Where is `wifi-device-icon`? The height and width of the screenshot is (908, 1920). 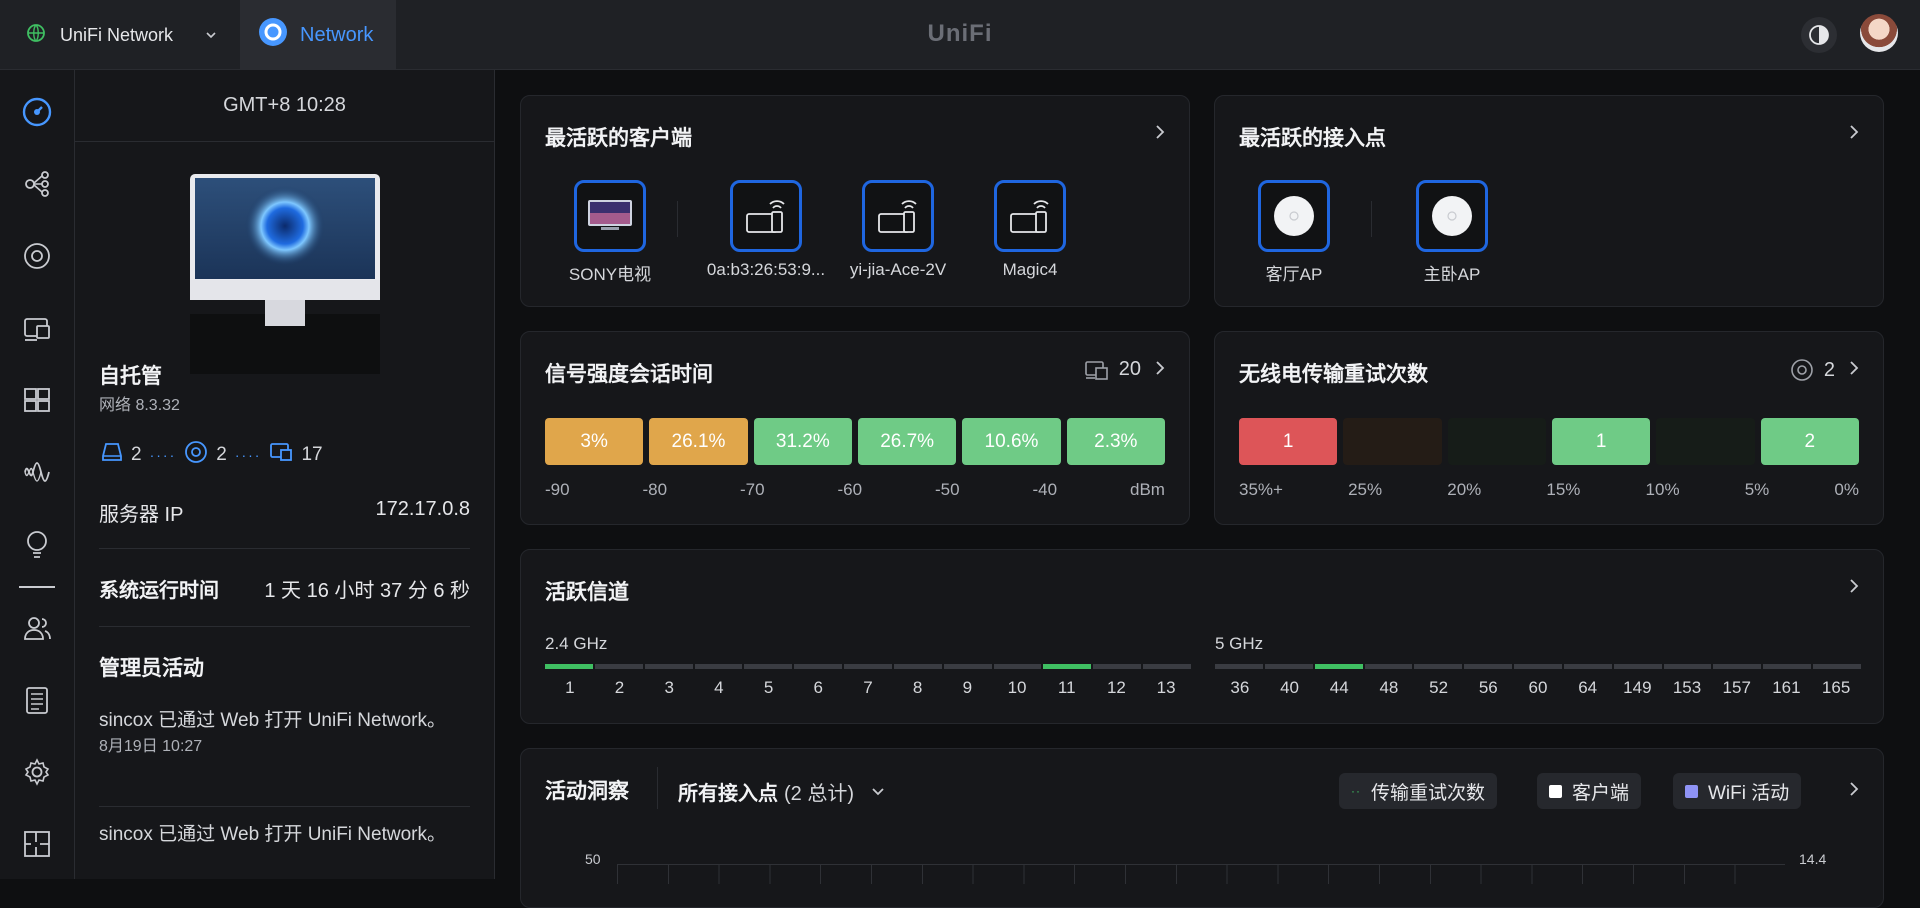
wifi-device-icon is located at coordinates (765, 216).